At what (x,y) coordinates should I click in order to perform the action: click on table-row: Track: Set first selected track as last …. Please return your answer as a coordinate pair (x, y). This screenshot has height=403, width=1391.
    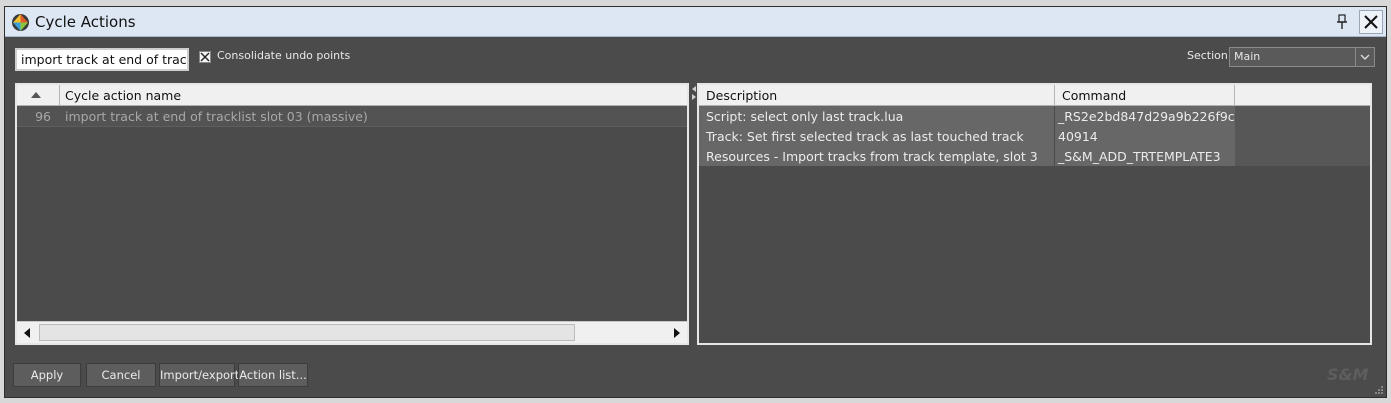
    Looking at the image, I should click on (1034, 136).